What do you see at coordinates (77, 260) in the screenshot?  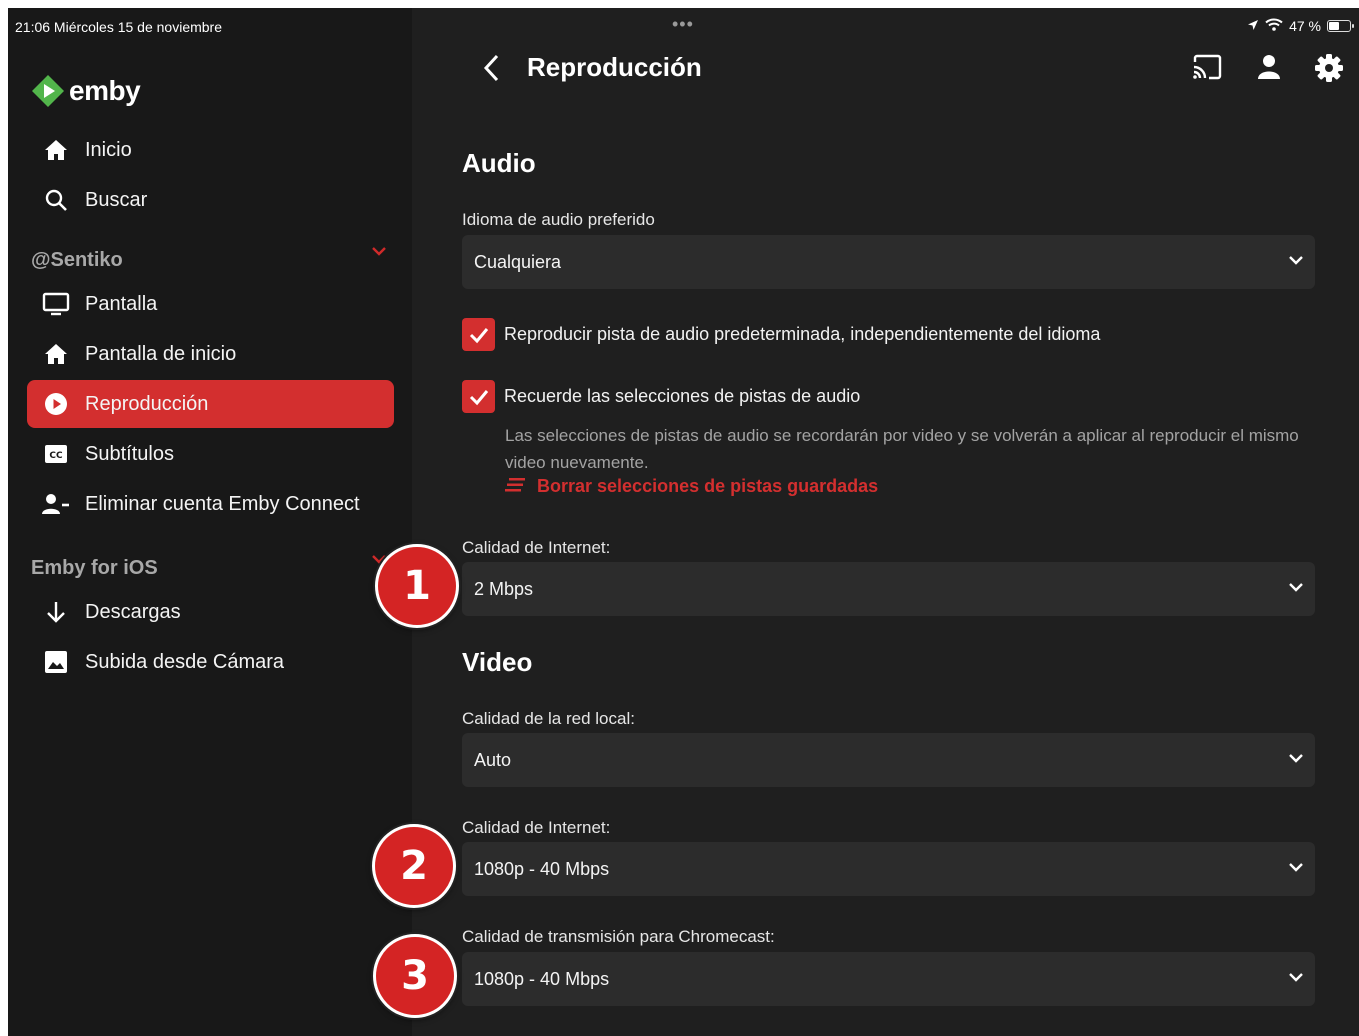 I see `user-section-heading: @Sentiko` at bounding box center [77, 260].